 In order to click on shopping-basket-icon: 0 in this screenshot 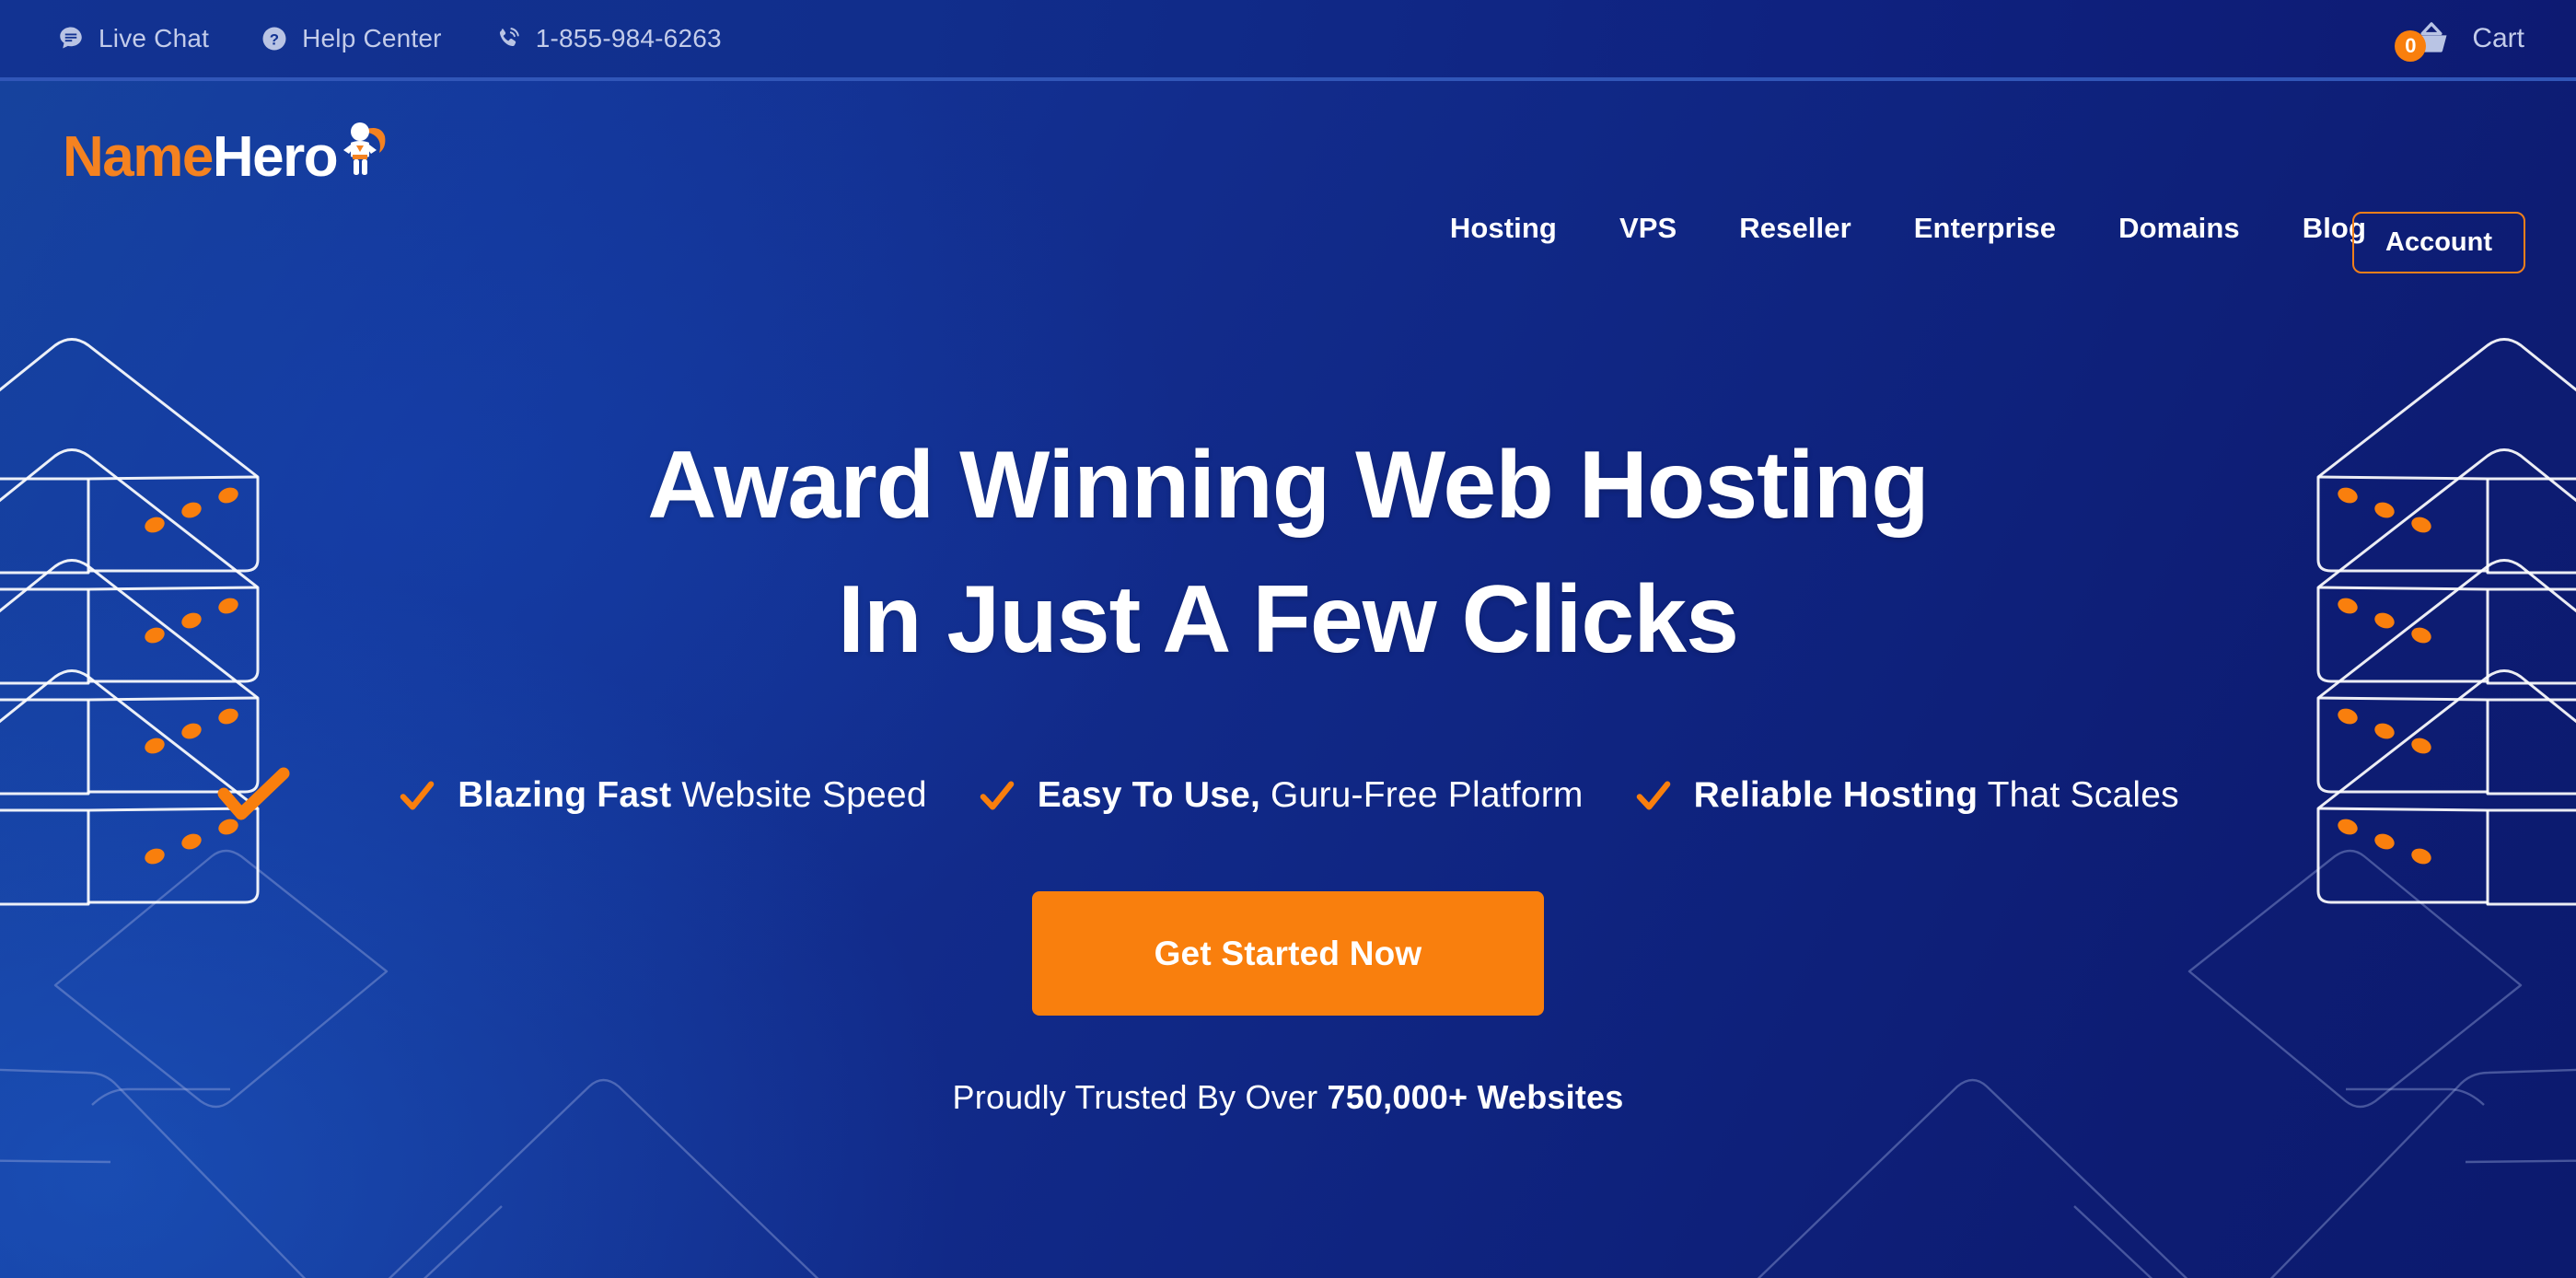, I will do `click(2425, 39)`.